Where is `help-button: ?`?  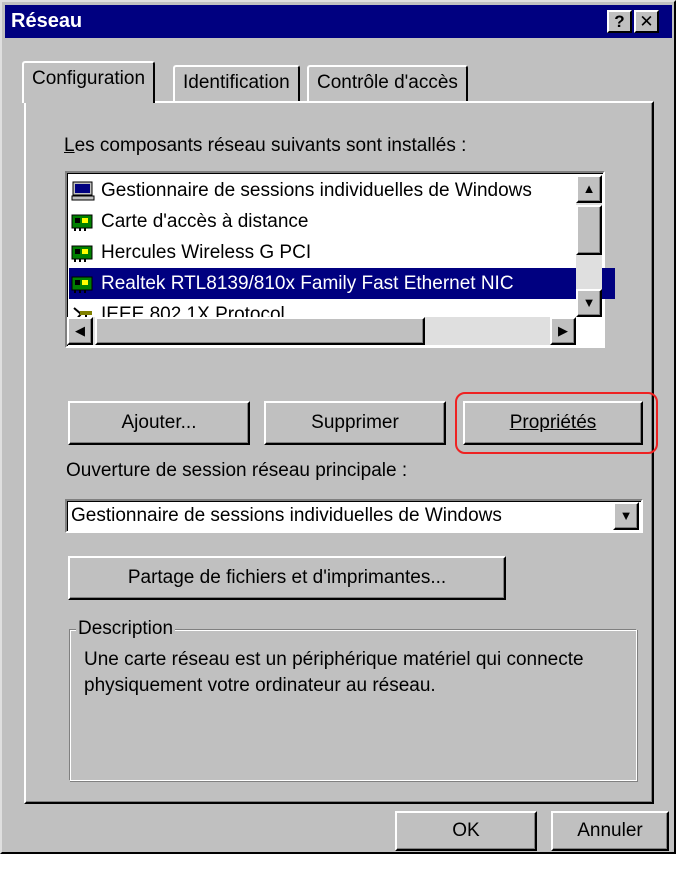 help-button: ? is located at coordinates (619, 21).